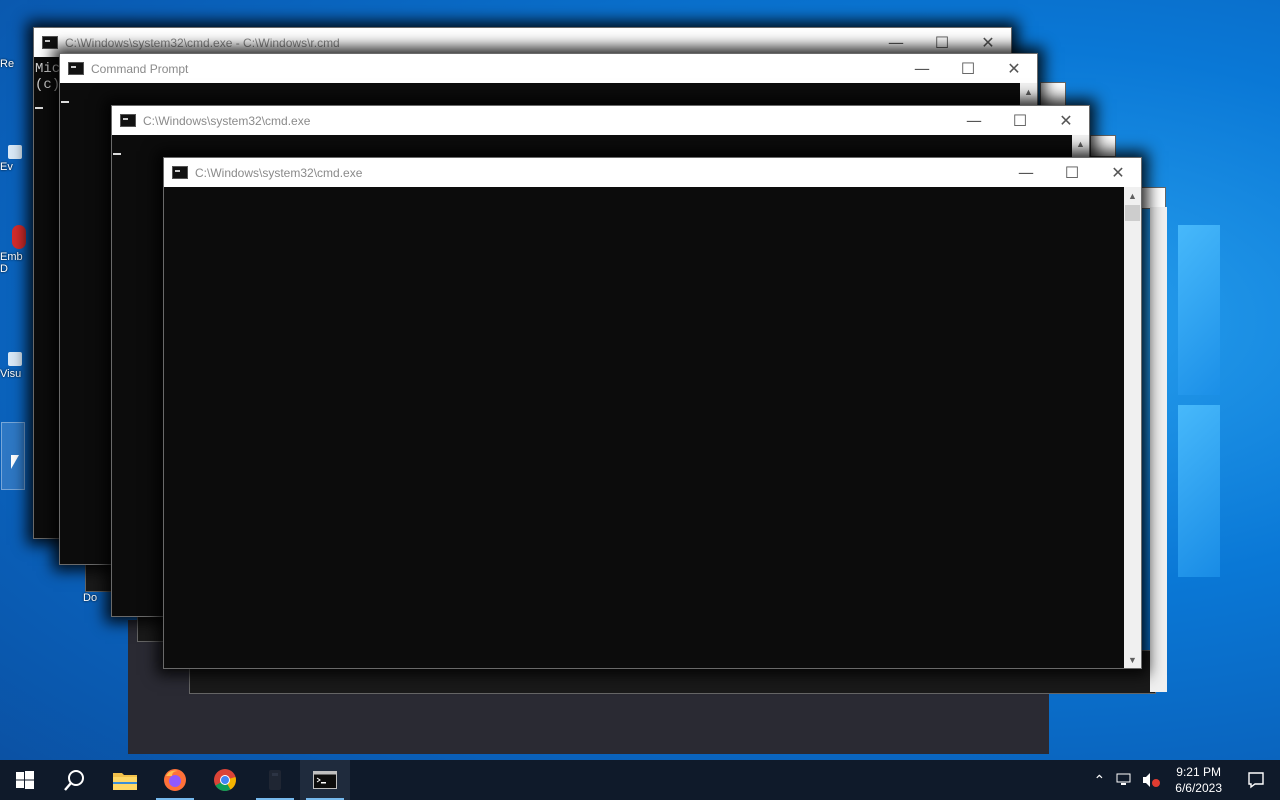 This screenshot has height=800, width=1280. I want to click on desktop-icon-label: Emb D, so click(11, 263).